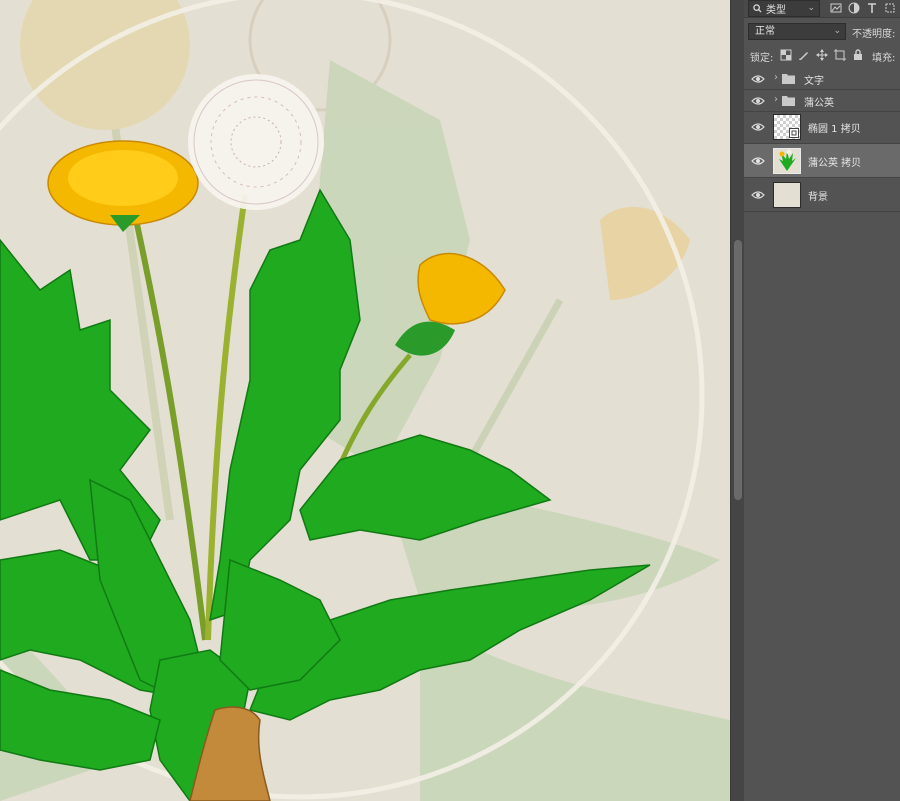 Image resolution: width=900 pixels, height=801 pixels. What do you see at coordinates (797, 31) in the screenshot?
I see `blend-mode-select: 正常 ⌄` at bounding box center [797, 31].